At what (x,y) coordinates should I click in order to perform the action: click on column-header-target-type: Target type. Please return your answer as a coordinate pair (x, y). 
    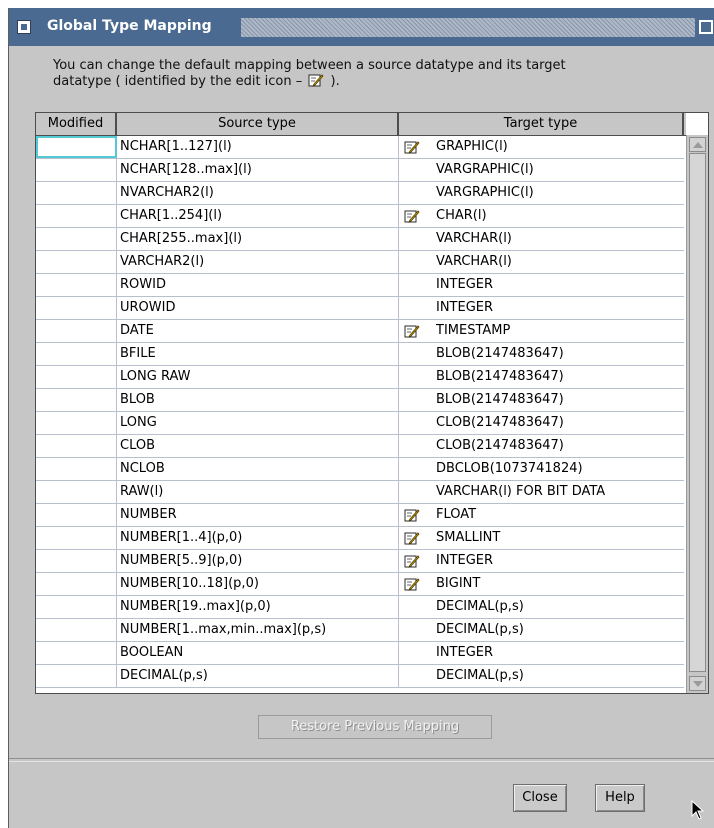
    Looking at the image, I should click on (541, 124).